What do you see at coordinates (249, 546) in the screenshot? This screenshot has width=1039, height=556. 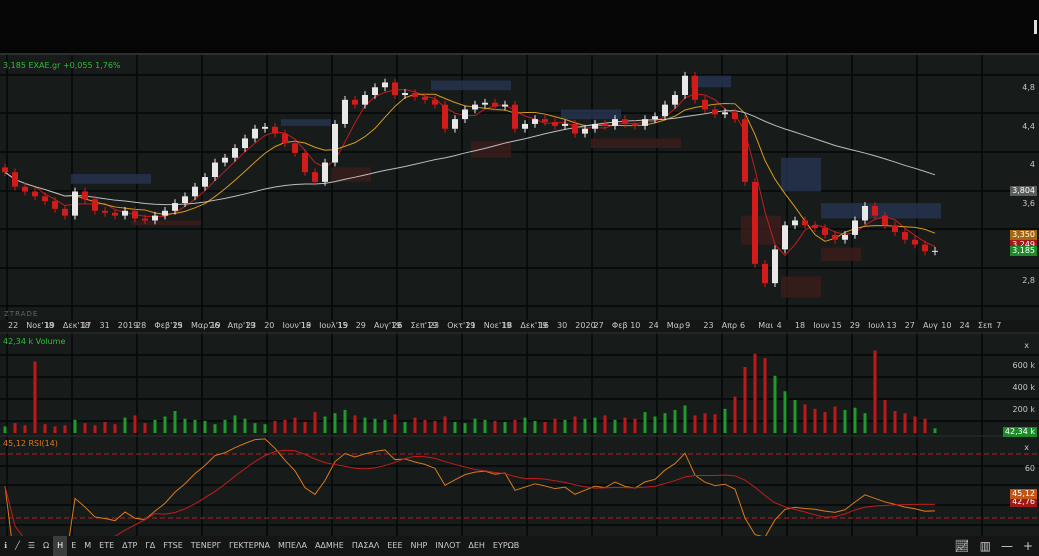 I see `symbol-tab: ΓΕΚΤΕΡΝΑ` at bounding box center [249, 546].